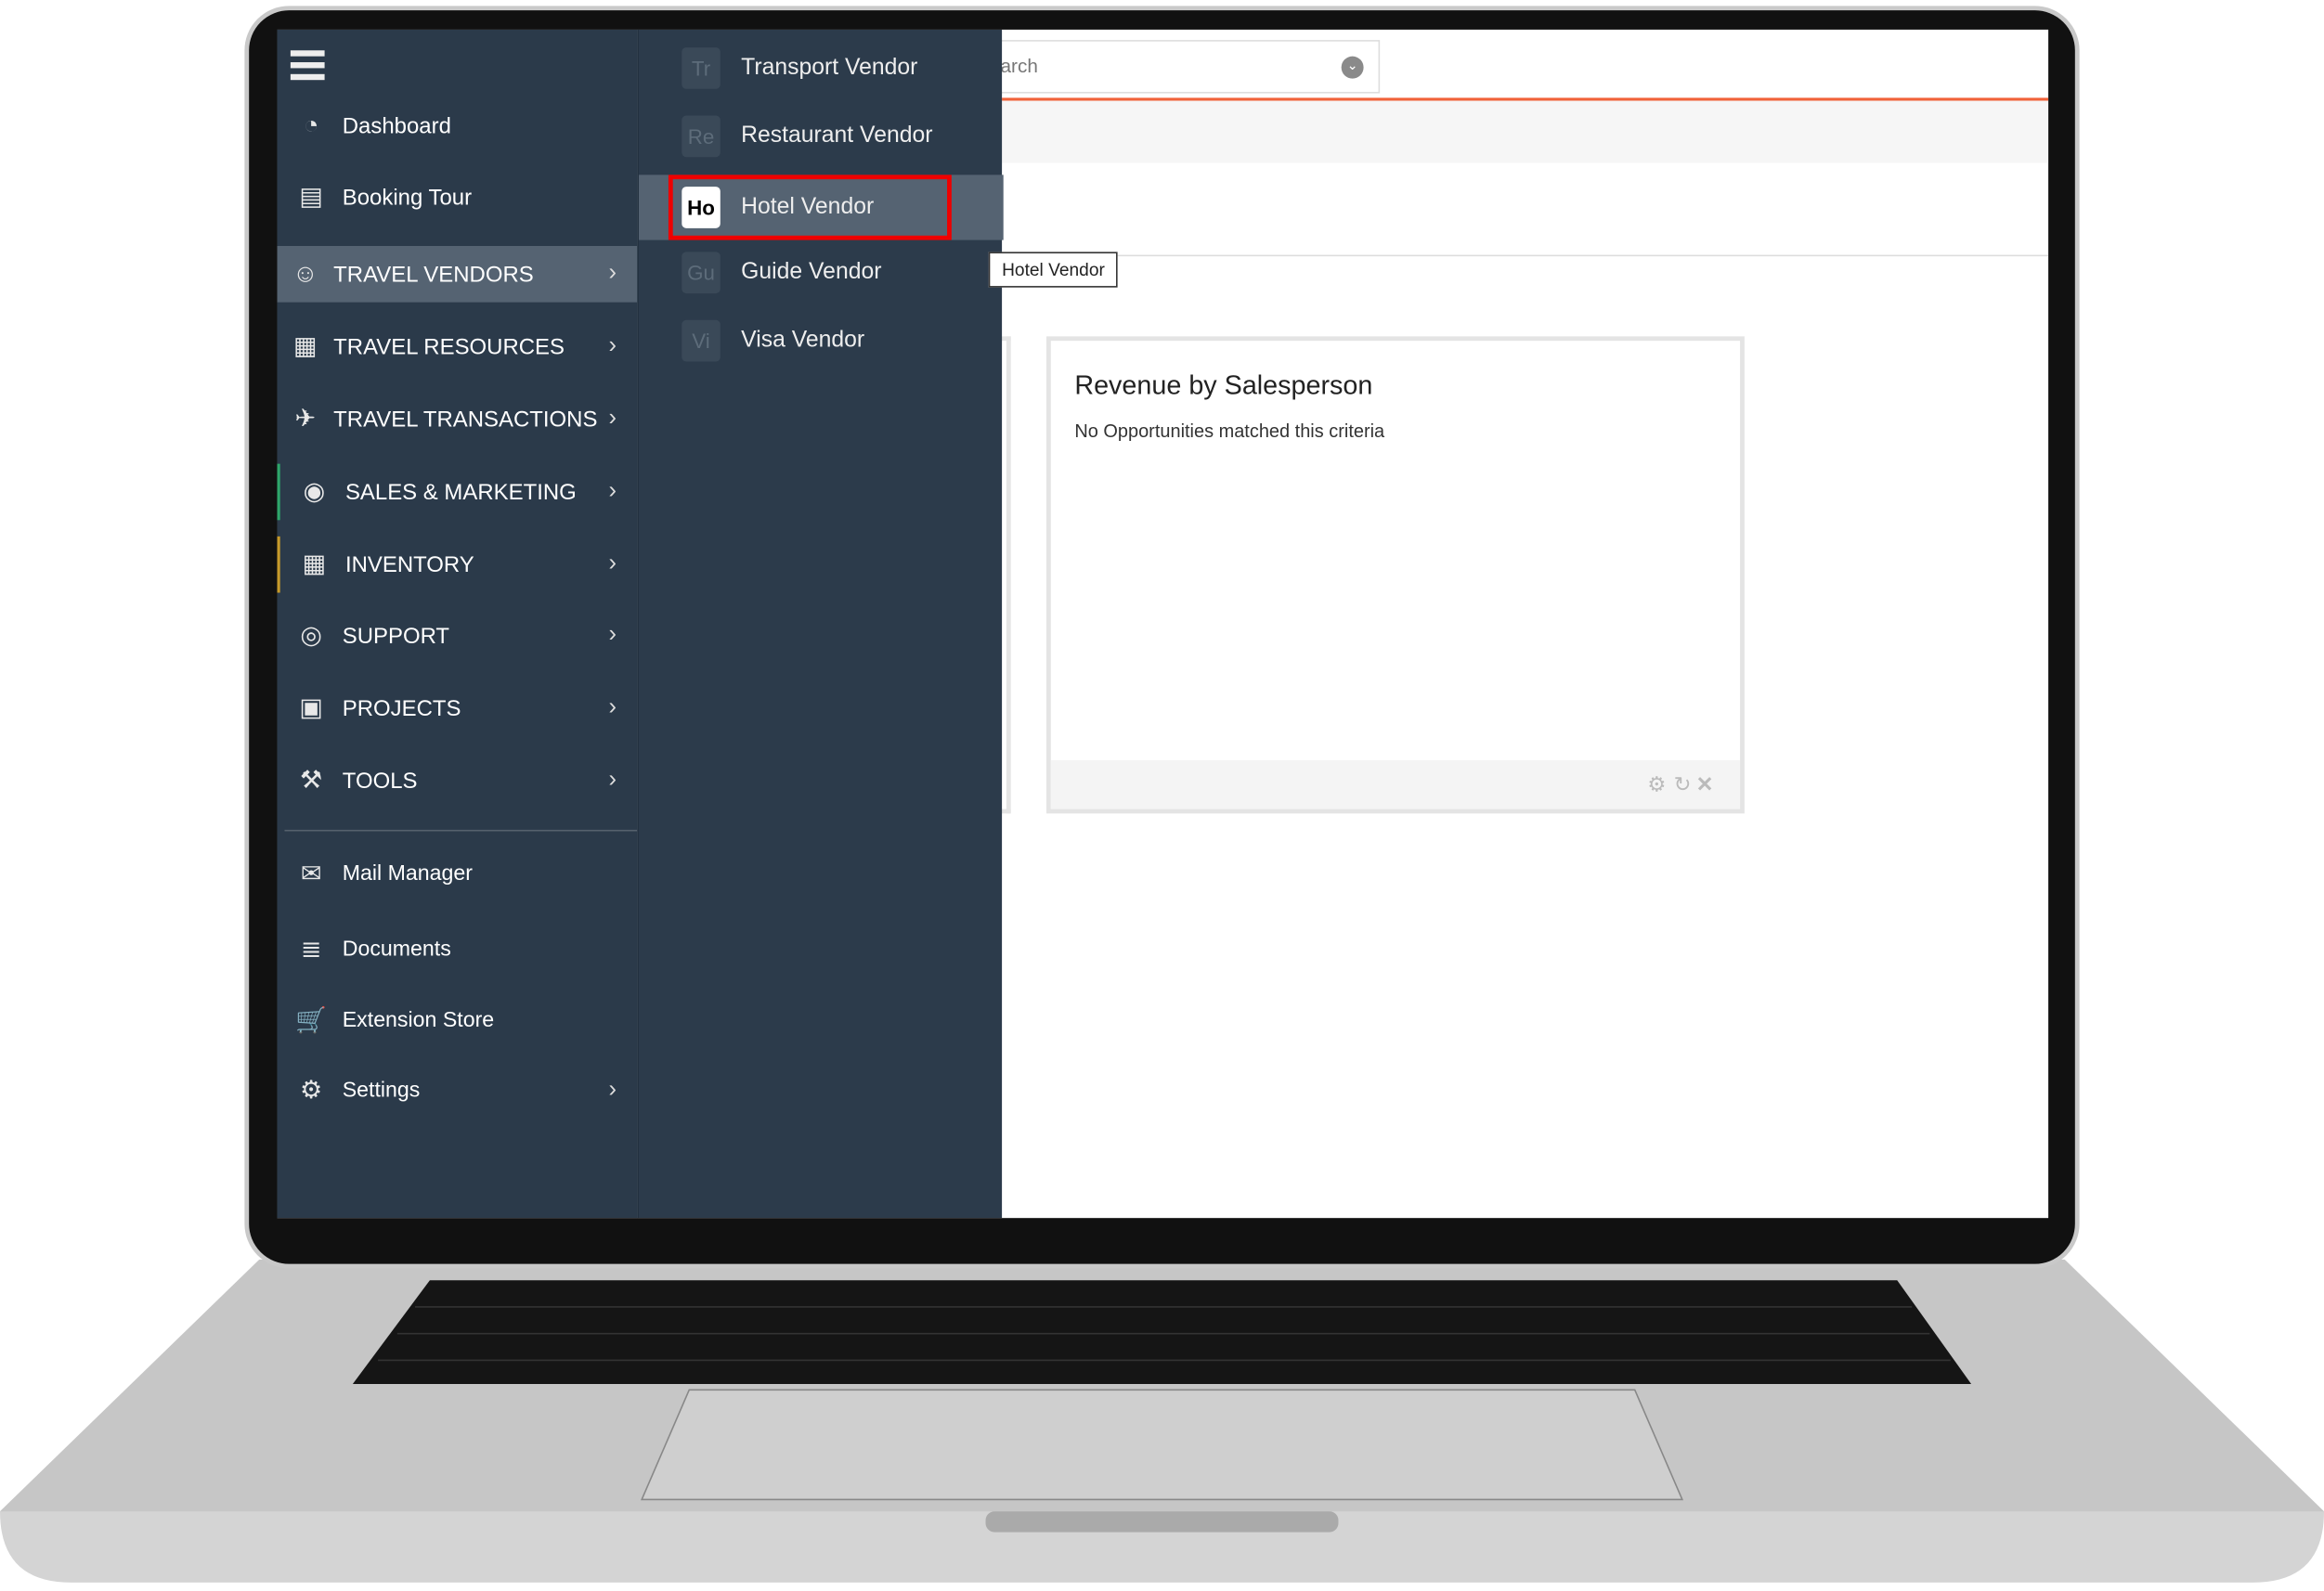 Image resolution: width=2324 pixels, height=1591 pixels. I want to click on sidebar-item-sales-marketing: ◉ SALES & MARKETING ›, so click(457, 492).